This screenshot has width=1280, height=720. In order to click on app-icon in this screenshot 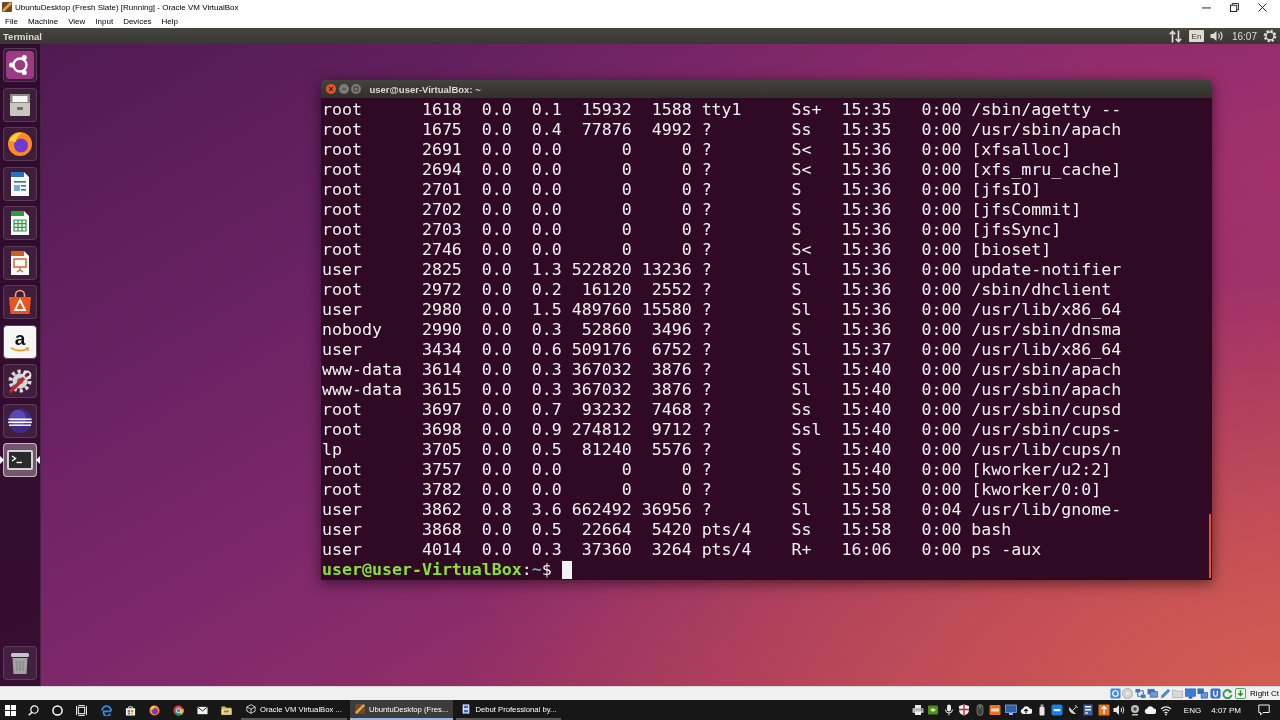, I will do `click(7, 7)`.